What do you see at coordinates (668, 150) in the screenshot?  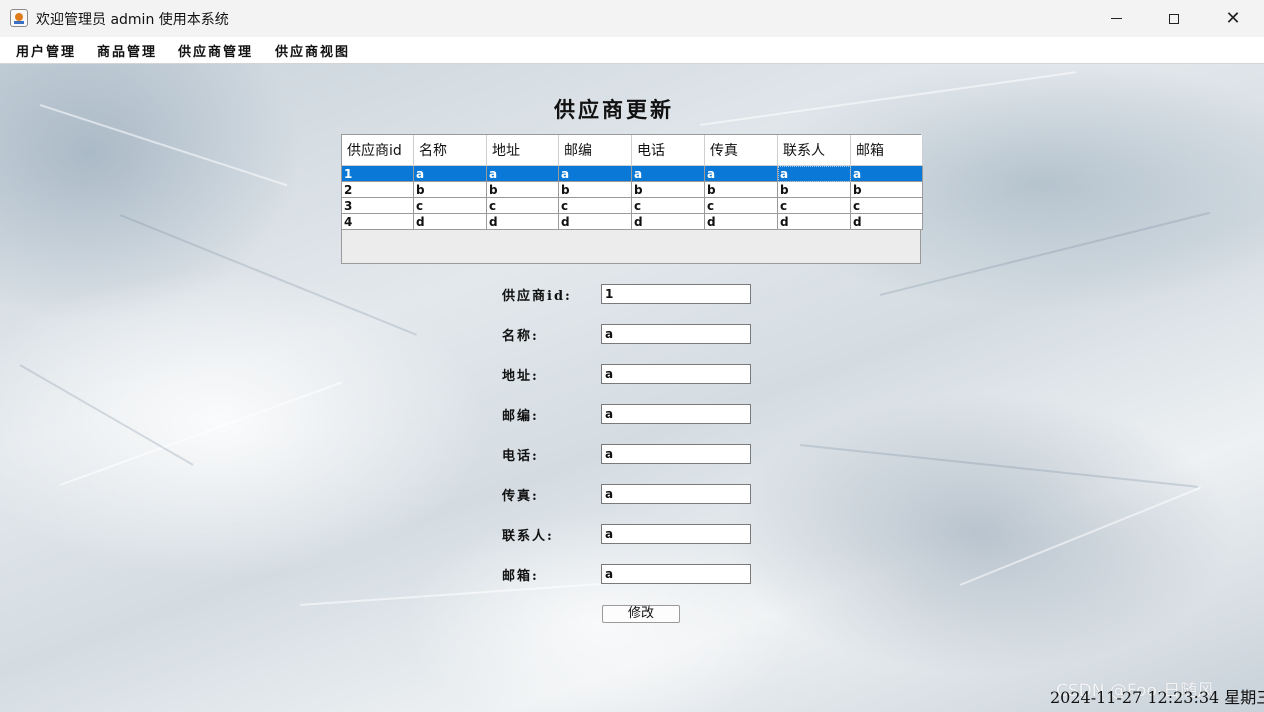 I see `column-header: 电话` at bounding box center [668, 150].